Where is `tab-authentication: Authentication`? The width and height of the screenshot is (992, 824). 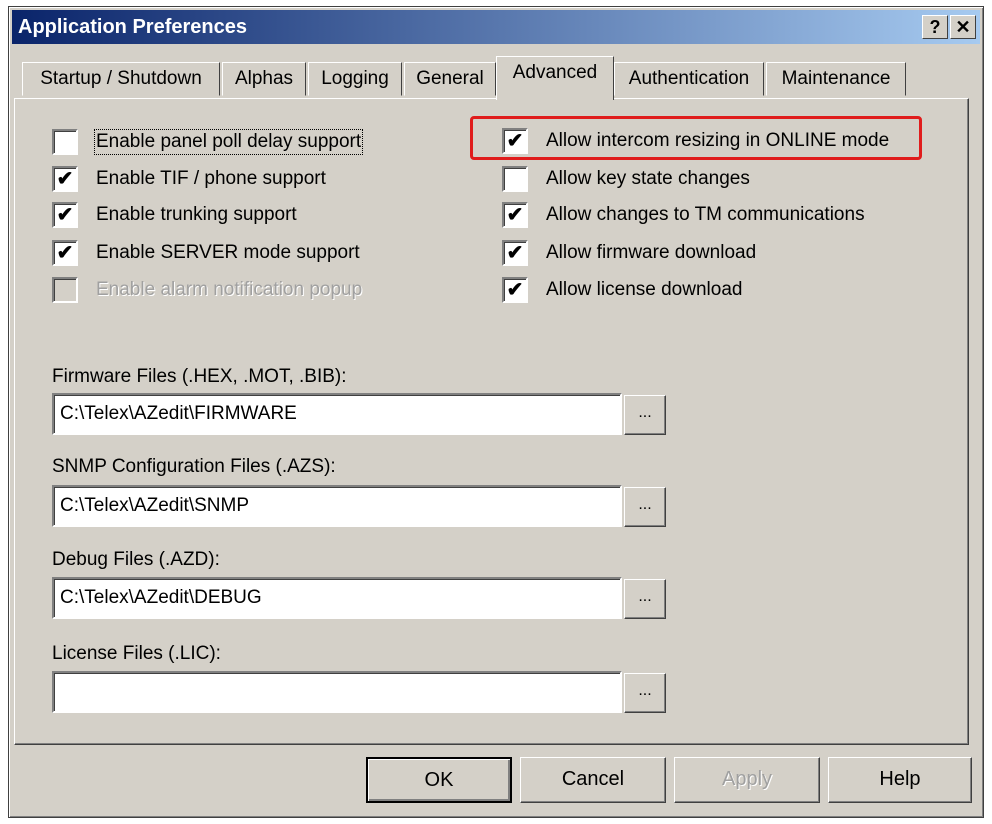
tab-authentication: Authentication is located at coordinates (689, 79).